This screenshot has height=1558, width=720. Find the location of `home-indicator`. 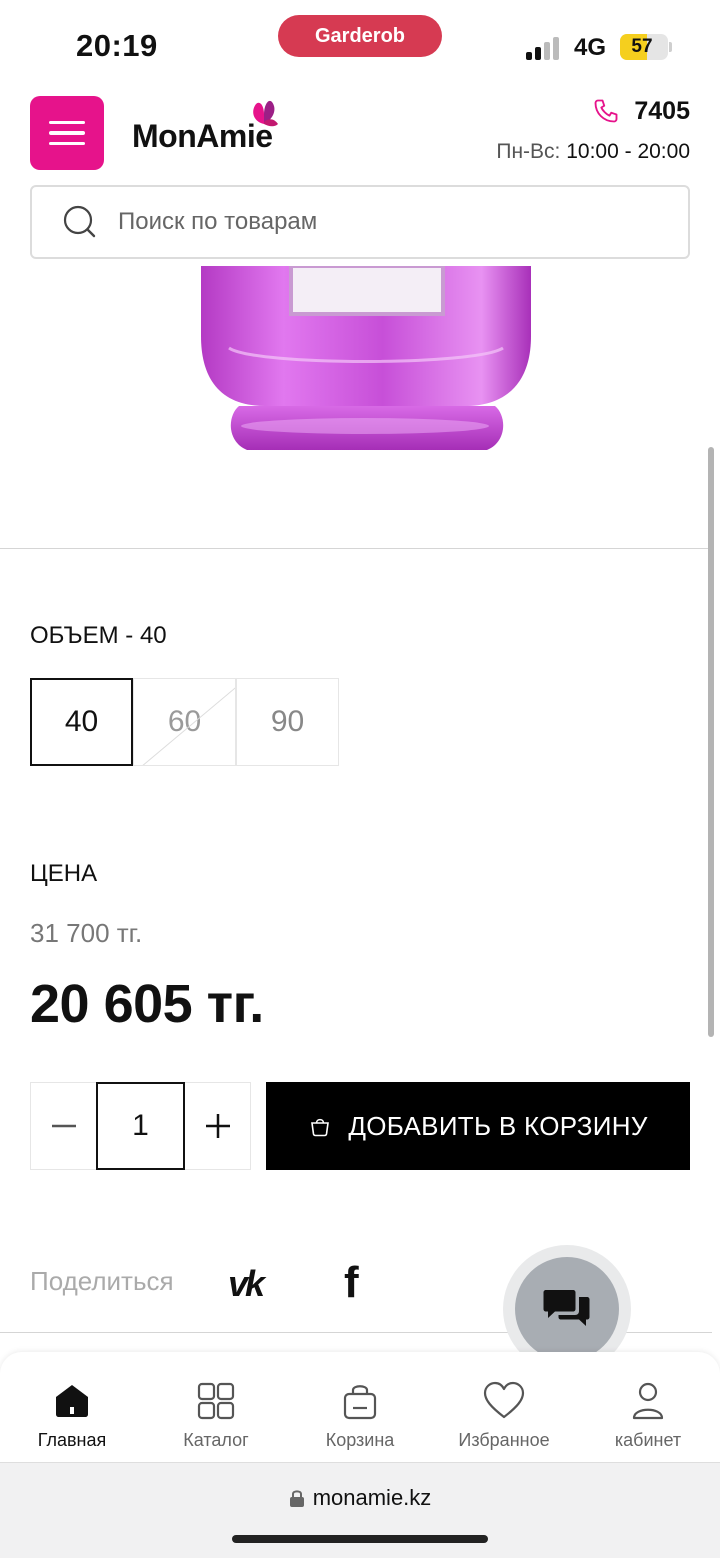

home-indicator is located at coordinates (360, 1539).